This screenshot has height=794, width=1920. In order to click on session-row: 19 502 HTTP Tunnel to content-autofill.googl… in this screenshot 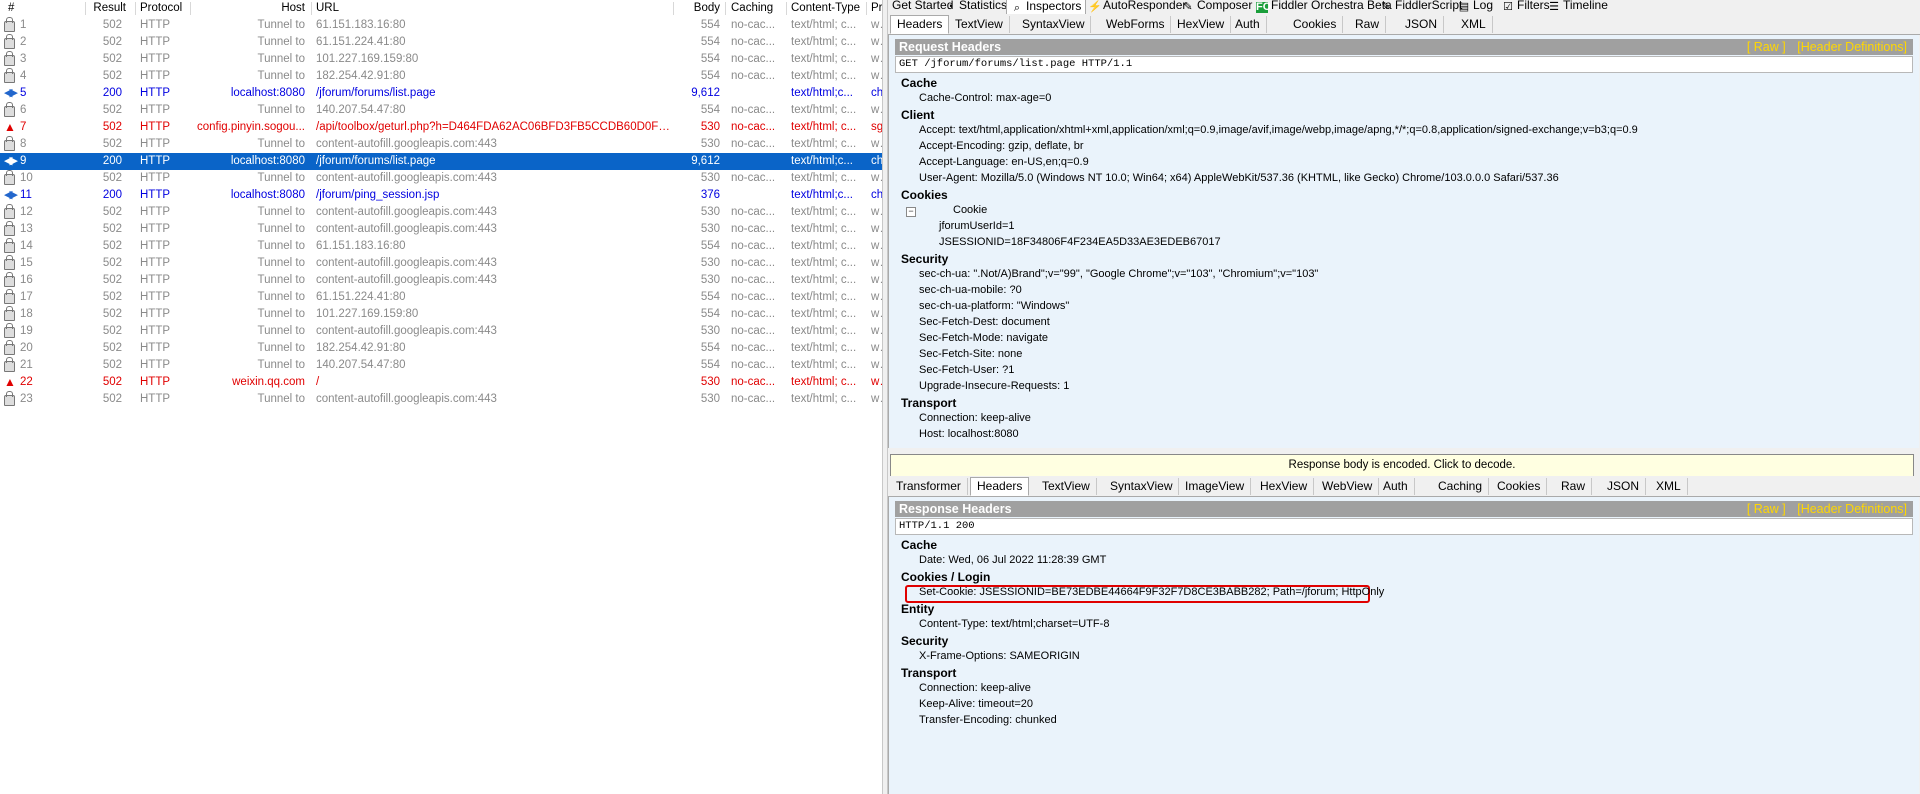, I will do `click(441, 331)`.